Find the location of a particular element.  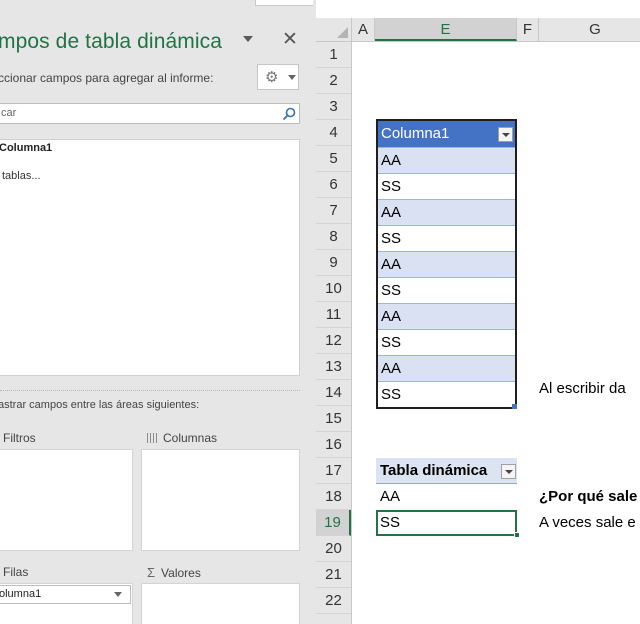

tools-button: ⚙ is located at coordinates (278, 77).